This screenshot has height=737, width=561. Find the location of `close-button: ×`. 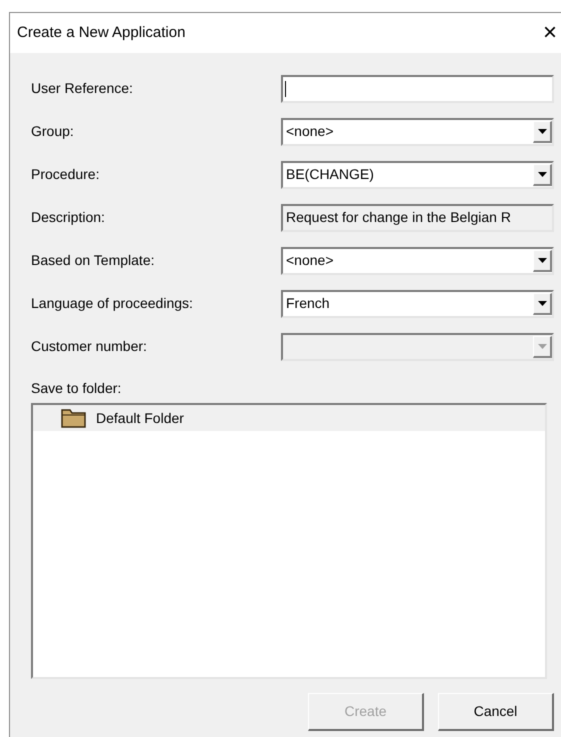

close-button: × is located at coordinates (549, 33).